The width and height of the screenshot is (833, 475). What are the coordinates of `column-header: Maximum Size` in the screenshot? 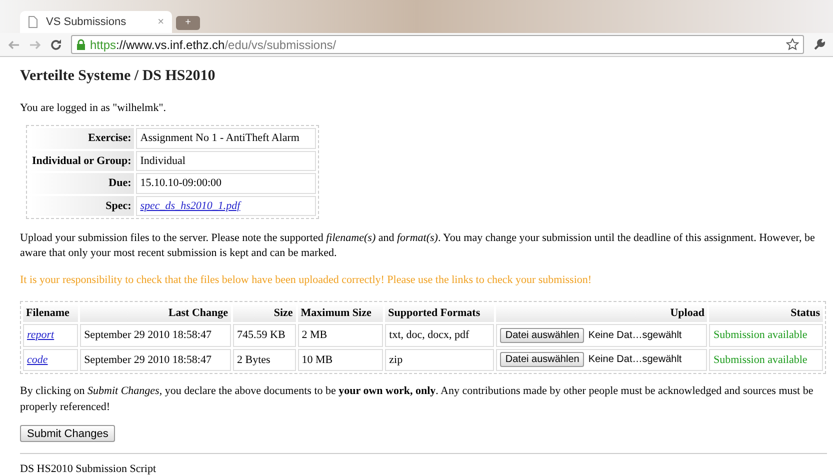 It's located at (341, 313).